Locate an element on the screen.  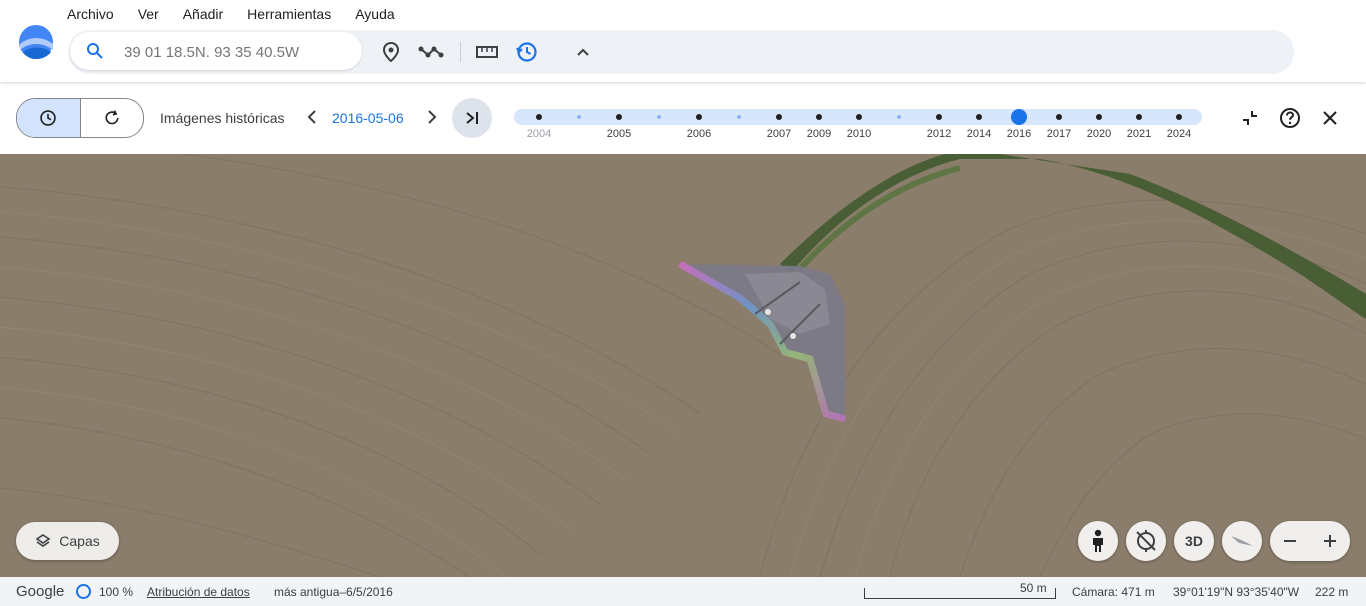
layers-icon is located at coordinates (43, 540).